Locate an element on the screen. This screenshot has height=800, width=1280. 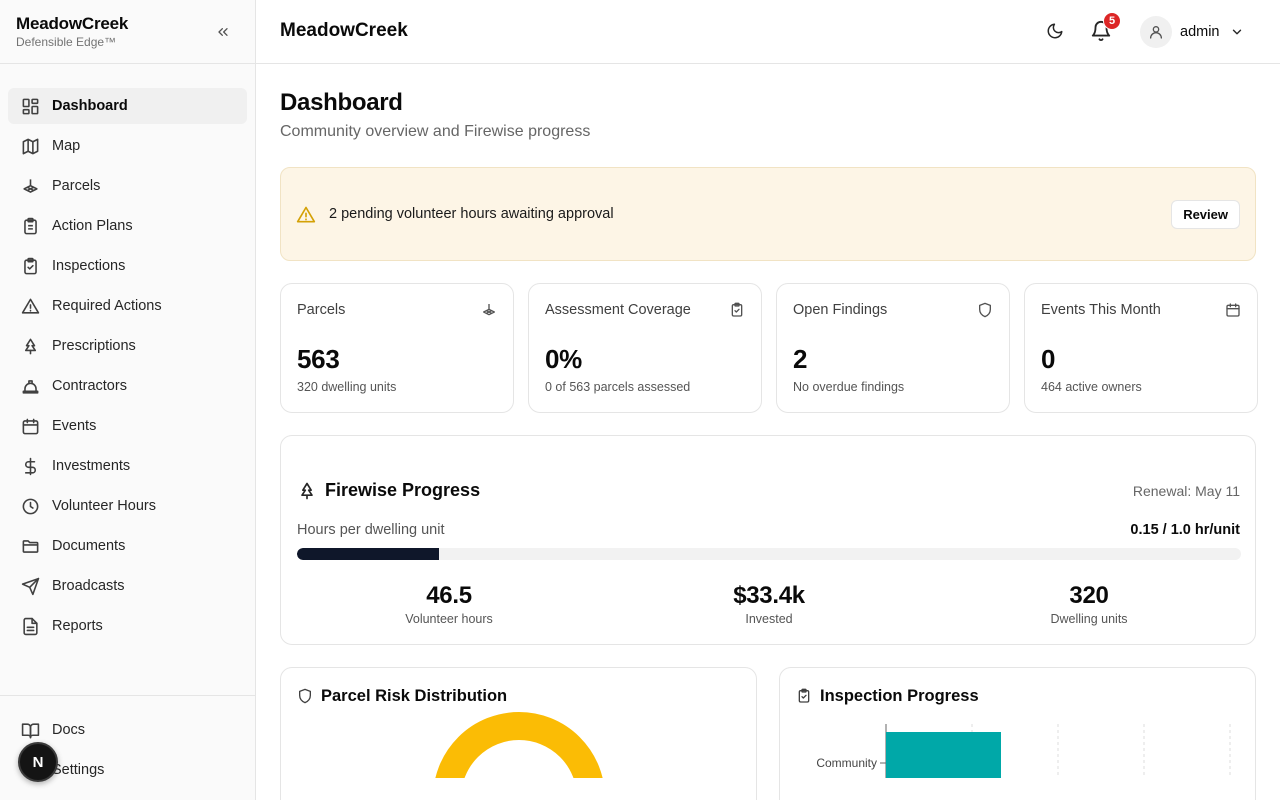
sidebar-item-label: Action Plans is located at coordinates (92, 226).